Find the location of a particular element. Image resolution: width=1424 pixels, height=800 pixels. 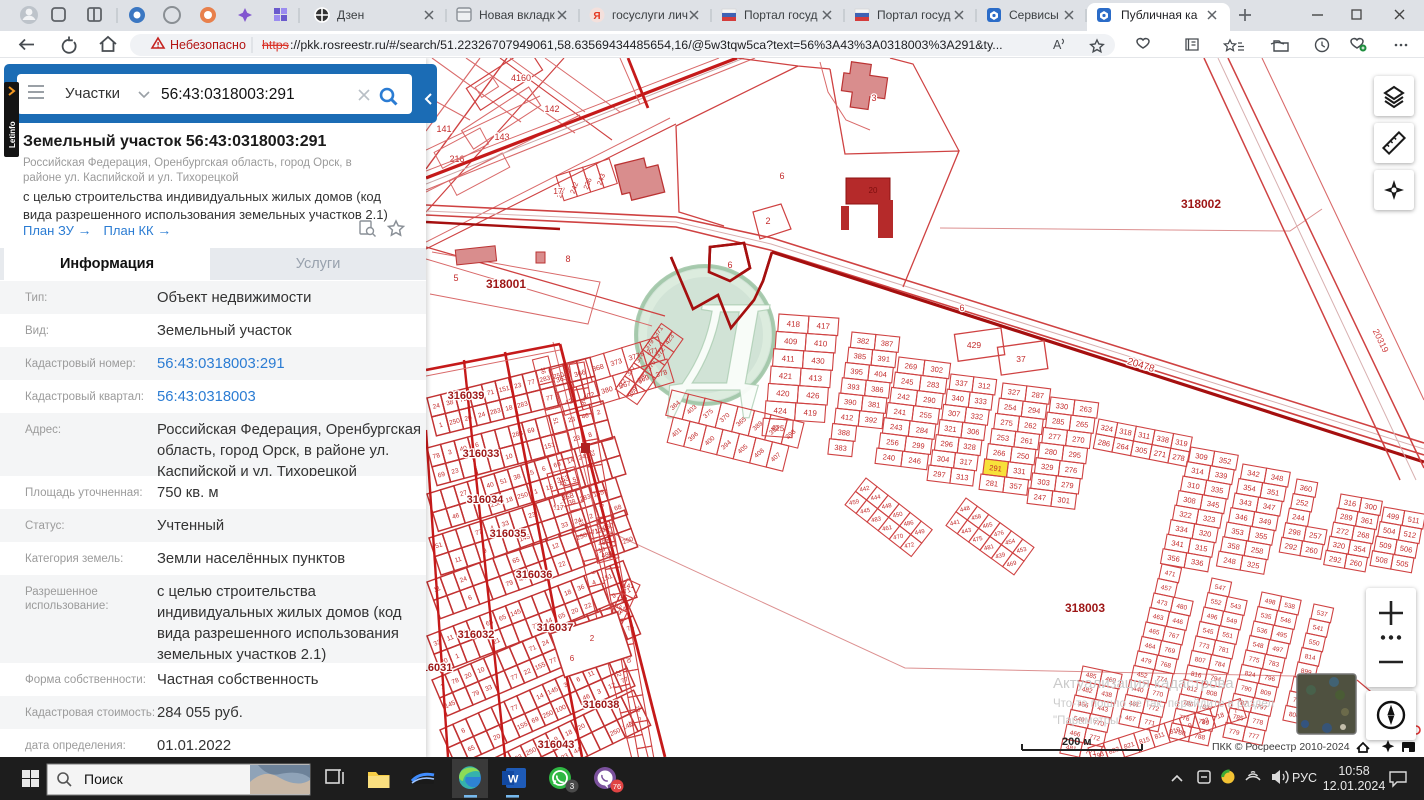

svg-text: 291 is located at coordinates (996, 468).